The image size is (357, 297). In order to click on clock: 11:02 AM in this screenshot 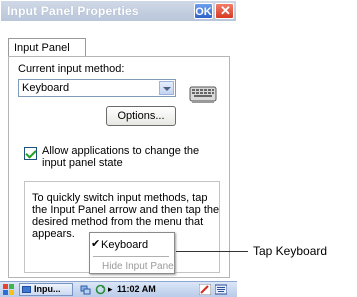, I will do `click(136, 289)`.